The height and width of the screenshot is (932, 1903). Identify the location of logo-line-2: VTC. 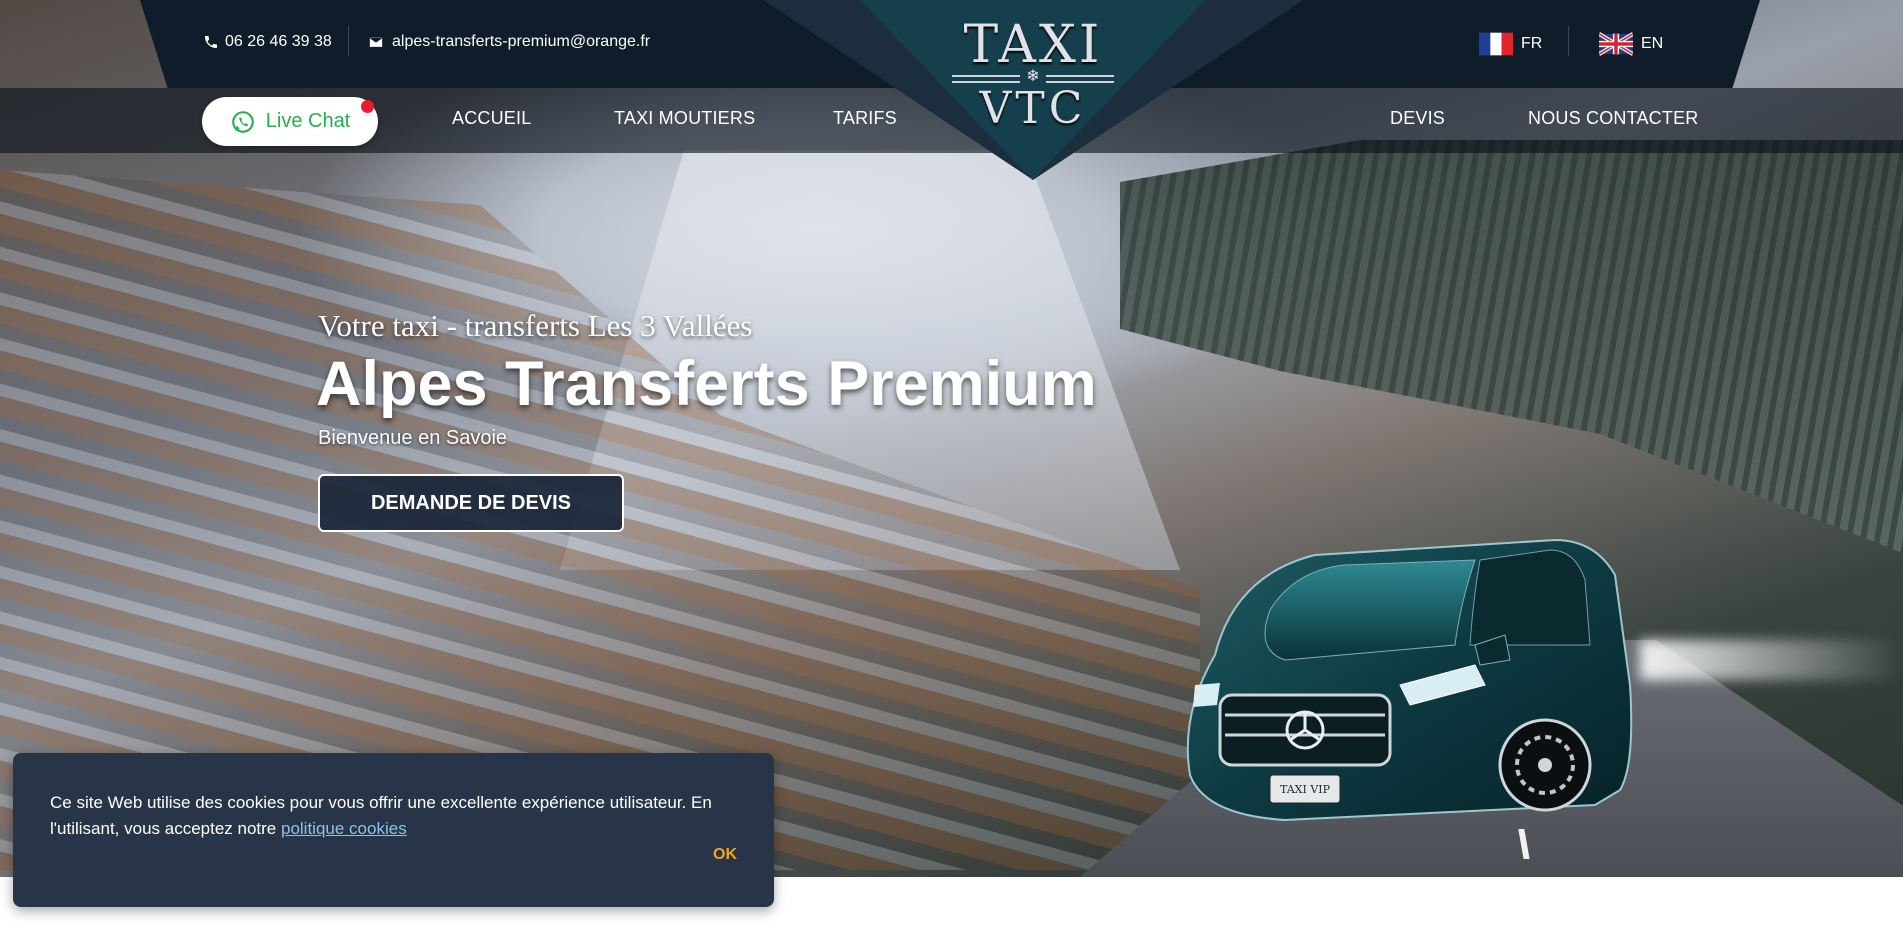
(1033, 108).